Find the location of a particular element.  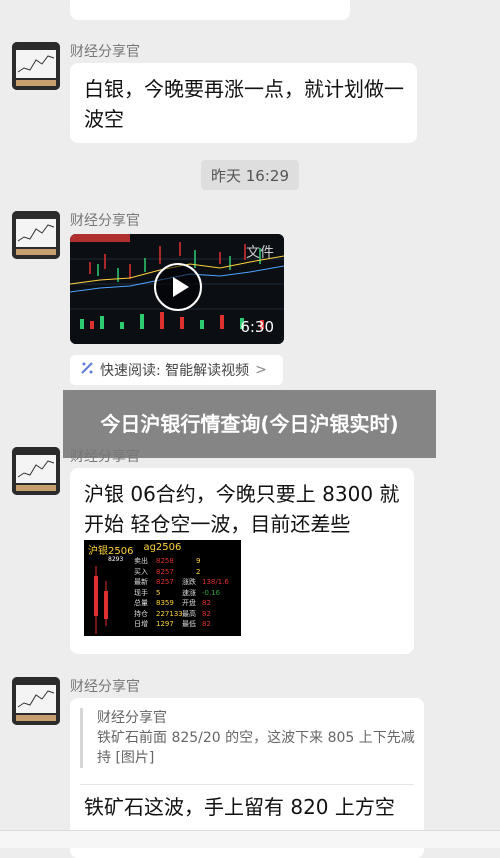

quote-row-label: 持仓 is located at coordinates (141, 613).